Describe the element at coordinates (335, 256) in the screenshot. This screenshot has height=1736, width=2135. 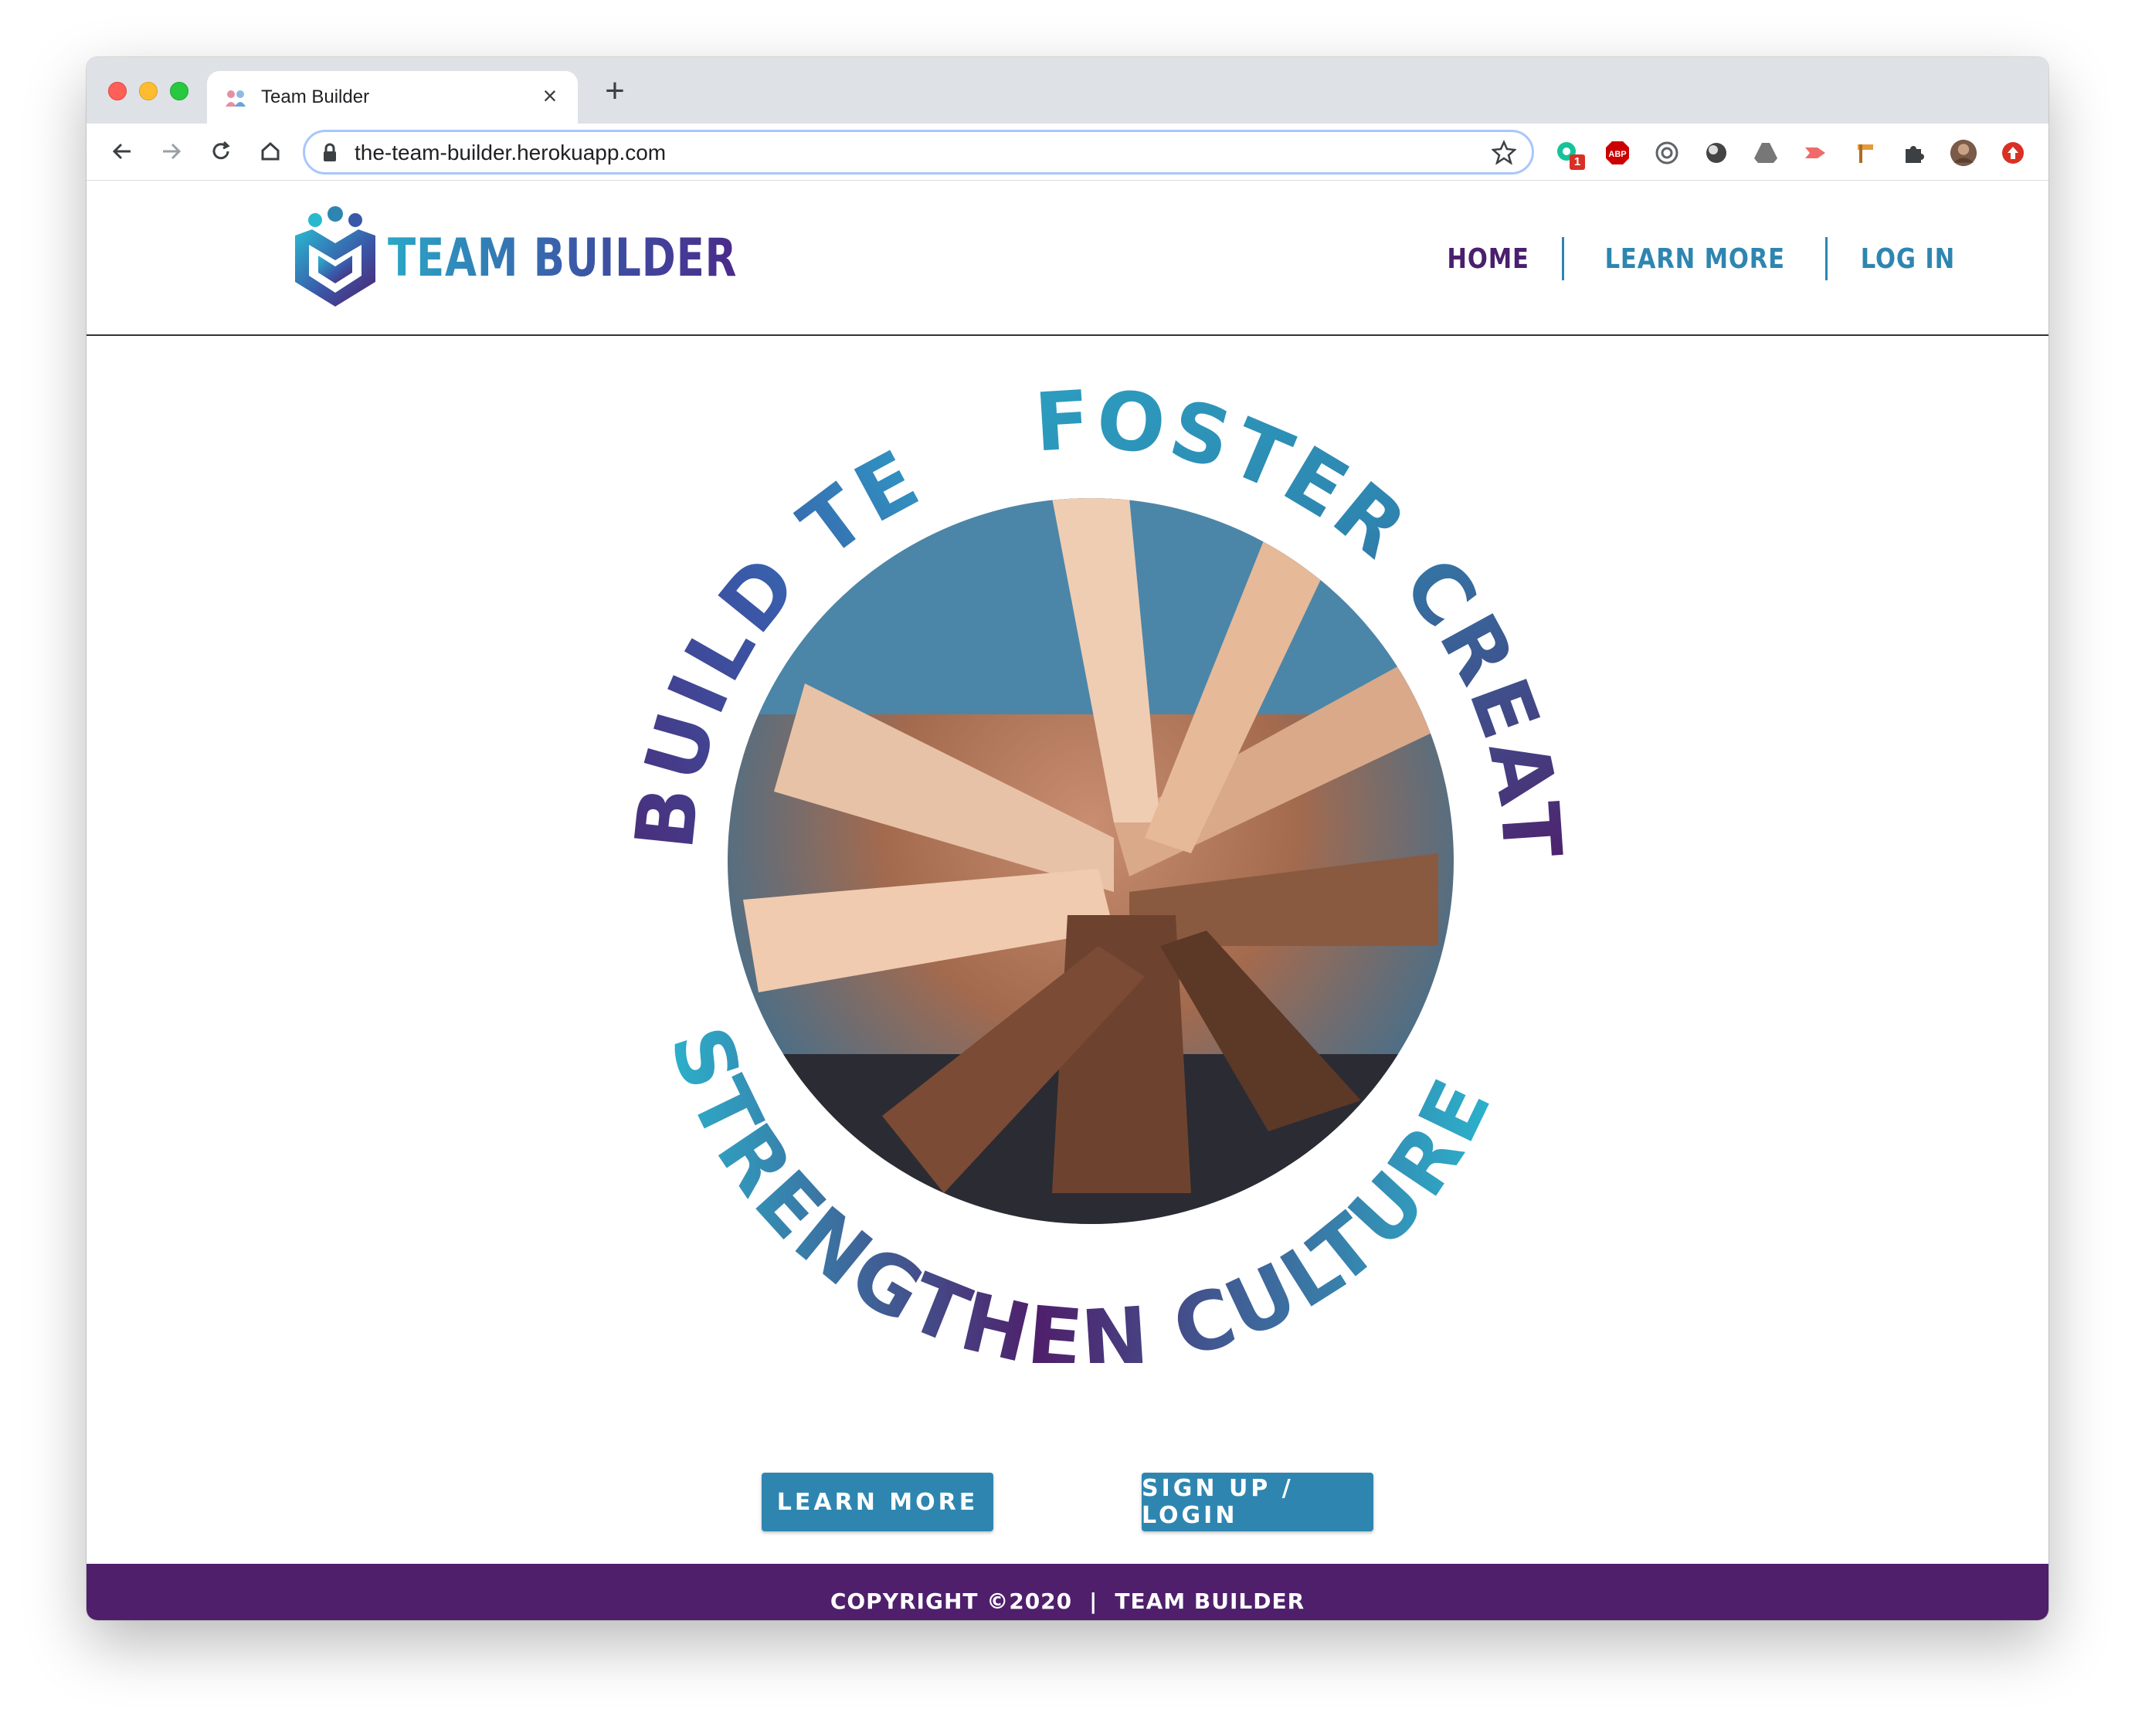
I see `team-builder-logo-icon` at that location.